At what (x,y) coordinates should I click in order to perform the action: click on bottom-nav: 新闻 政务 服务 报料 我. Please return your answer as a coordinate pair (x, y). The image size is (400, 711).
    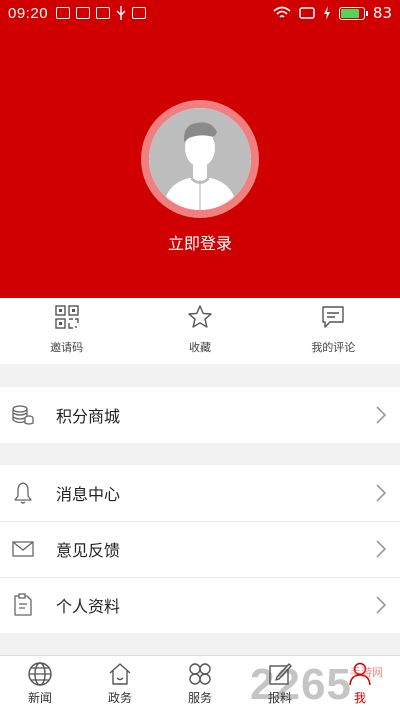
    Looking at the image, I should click on (200, 683).